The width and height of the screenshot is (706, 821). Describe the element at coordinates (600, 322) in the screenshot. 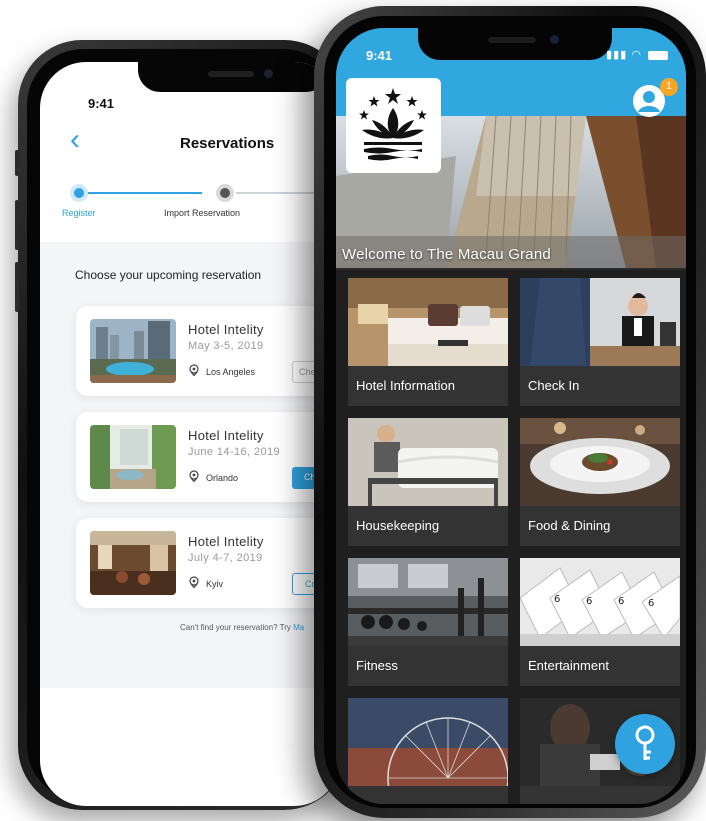

I see `front-desk-photo` at that location.